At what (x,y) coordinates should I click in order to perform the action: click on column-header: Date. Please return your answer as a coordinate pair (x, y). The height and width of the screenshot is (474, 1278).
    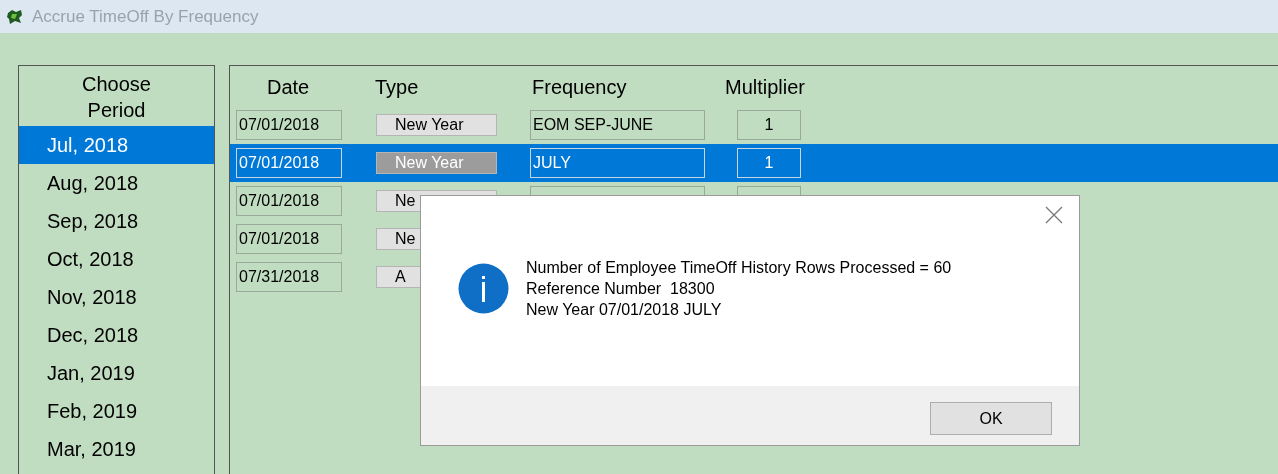
    Looking at the image, I should click on (289, 87).